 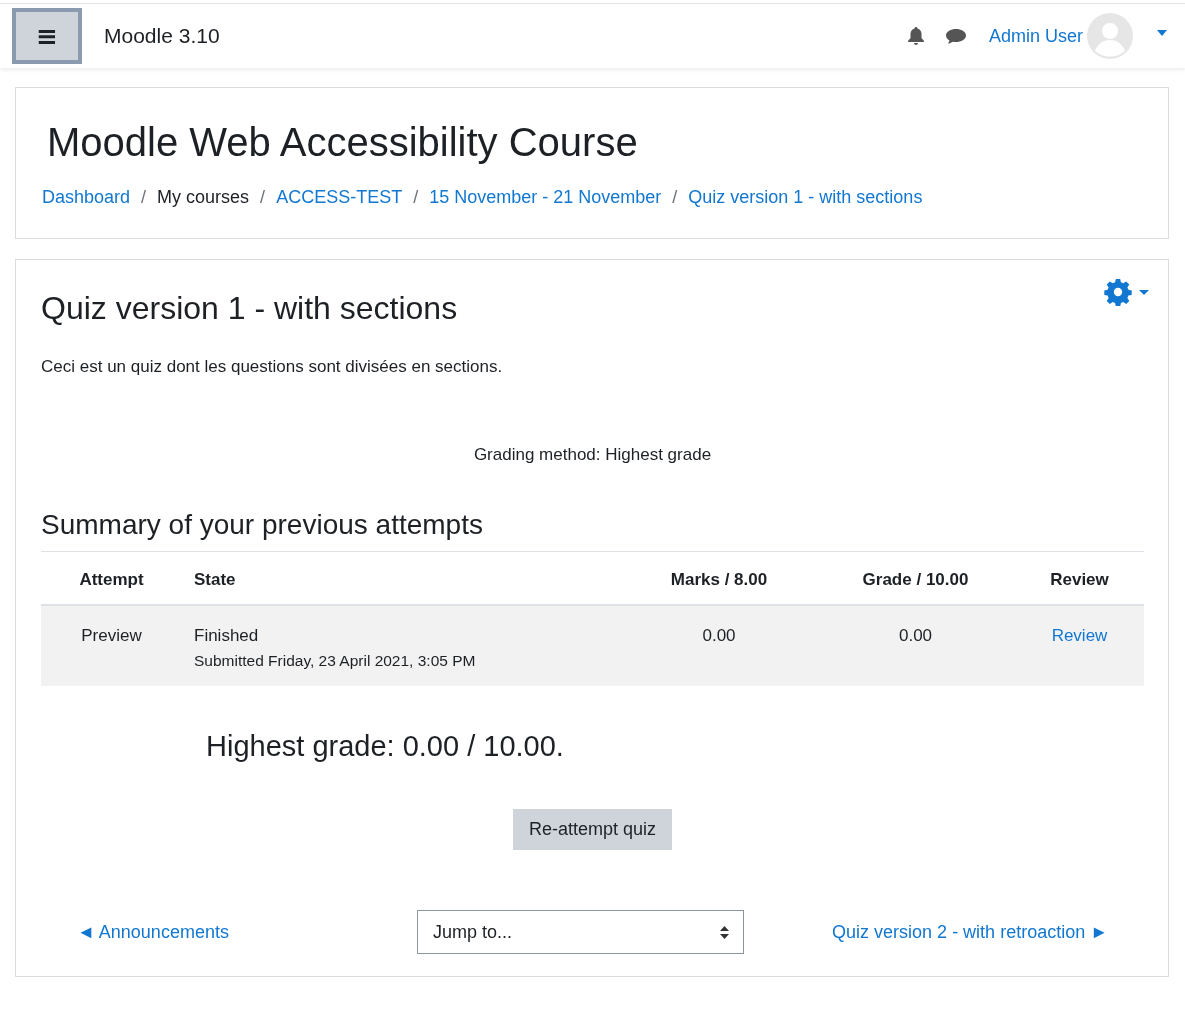 What do you see at coordinates (339, 197) in the screenshot?
I see `breadcrumb-link: ACCESS-TEST` at bounding box center [339, 197].